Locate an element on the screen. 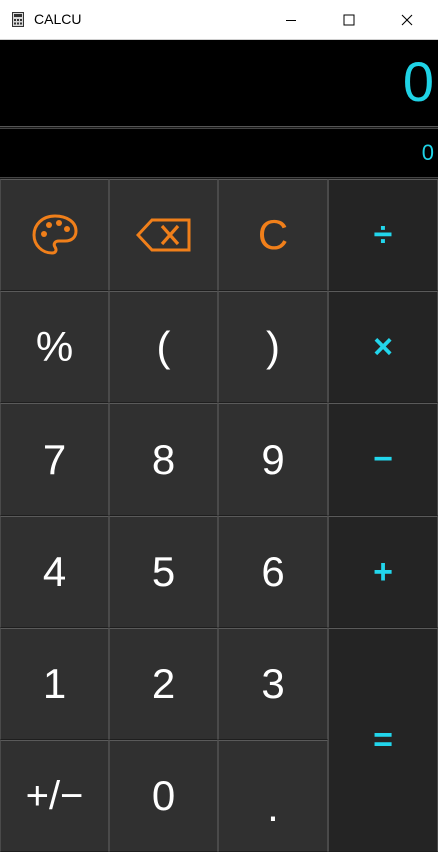 Image resolution: width=438 pixels, height=852 pixels. multiply-button: × is located at coordinates (383, 347).